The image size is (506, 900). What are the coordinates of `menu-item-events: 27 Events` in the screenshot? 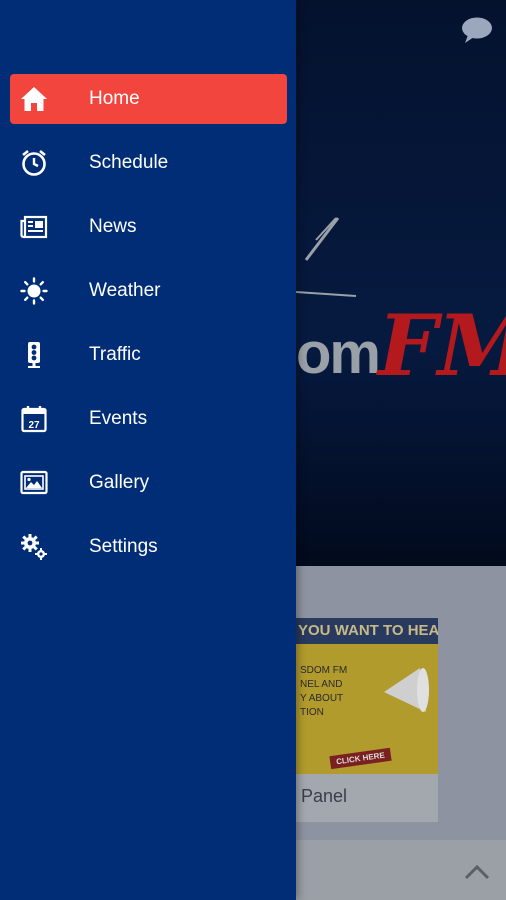 It's located at (148, 419).